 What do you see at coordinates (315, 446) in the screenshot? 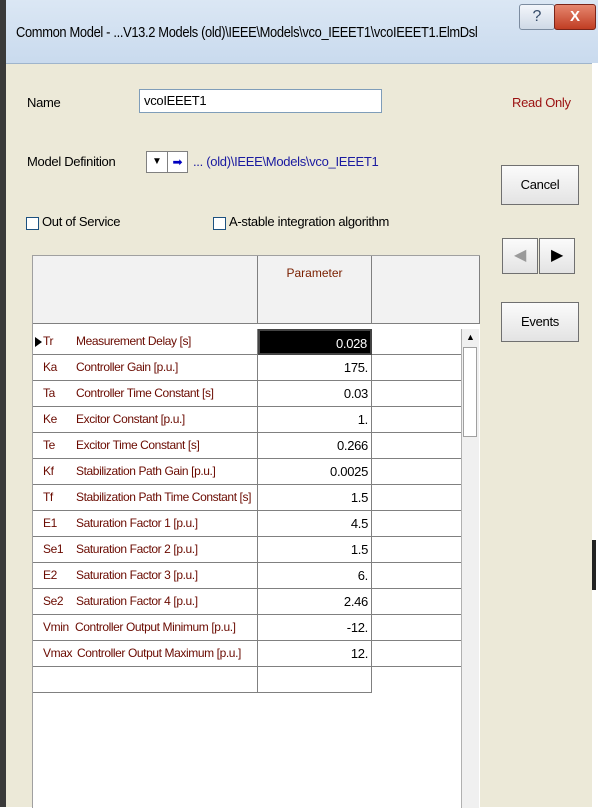
I see `table-cell-value: 0.266` at bounding box center [315, 446].